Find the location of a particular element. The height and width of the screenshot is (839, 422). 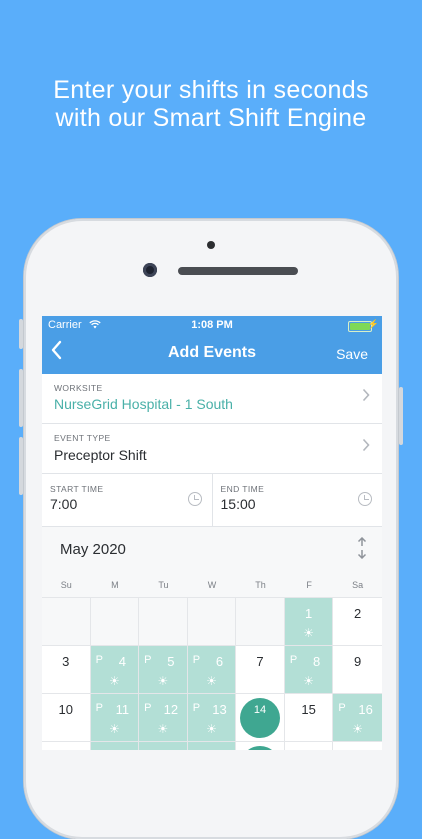

calendar-week: 1 ☀ 2 is located at coordinates (212, 621).